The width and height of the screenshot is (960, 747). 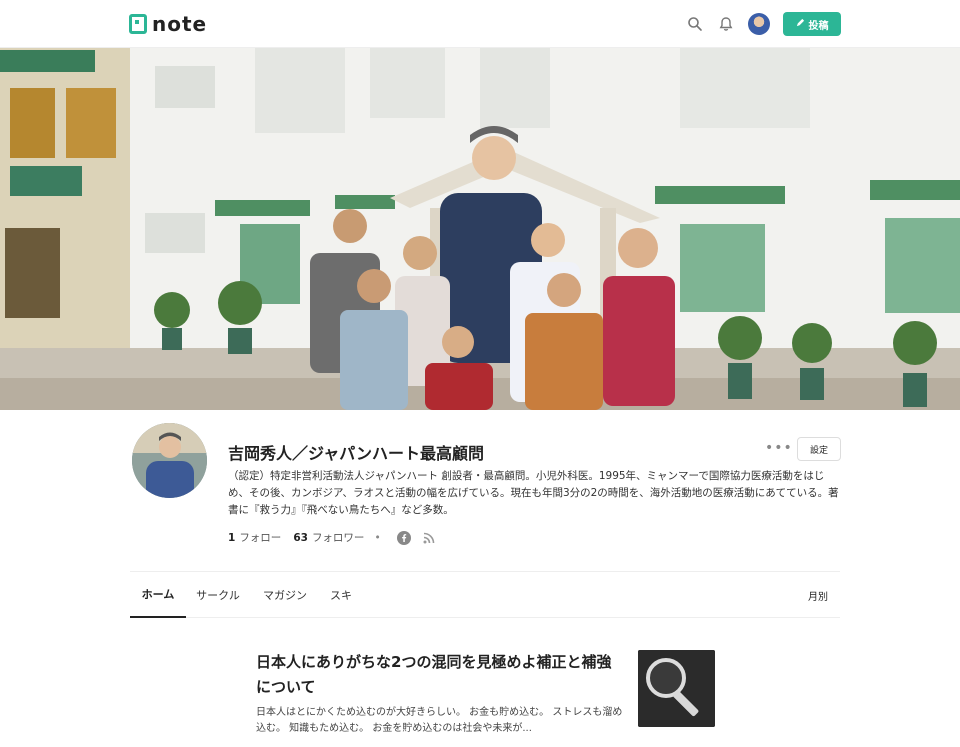 I want to click on article-thumbnail, so click(x=676, y=688).